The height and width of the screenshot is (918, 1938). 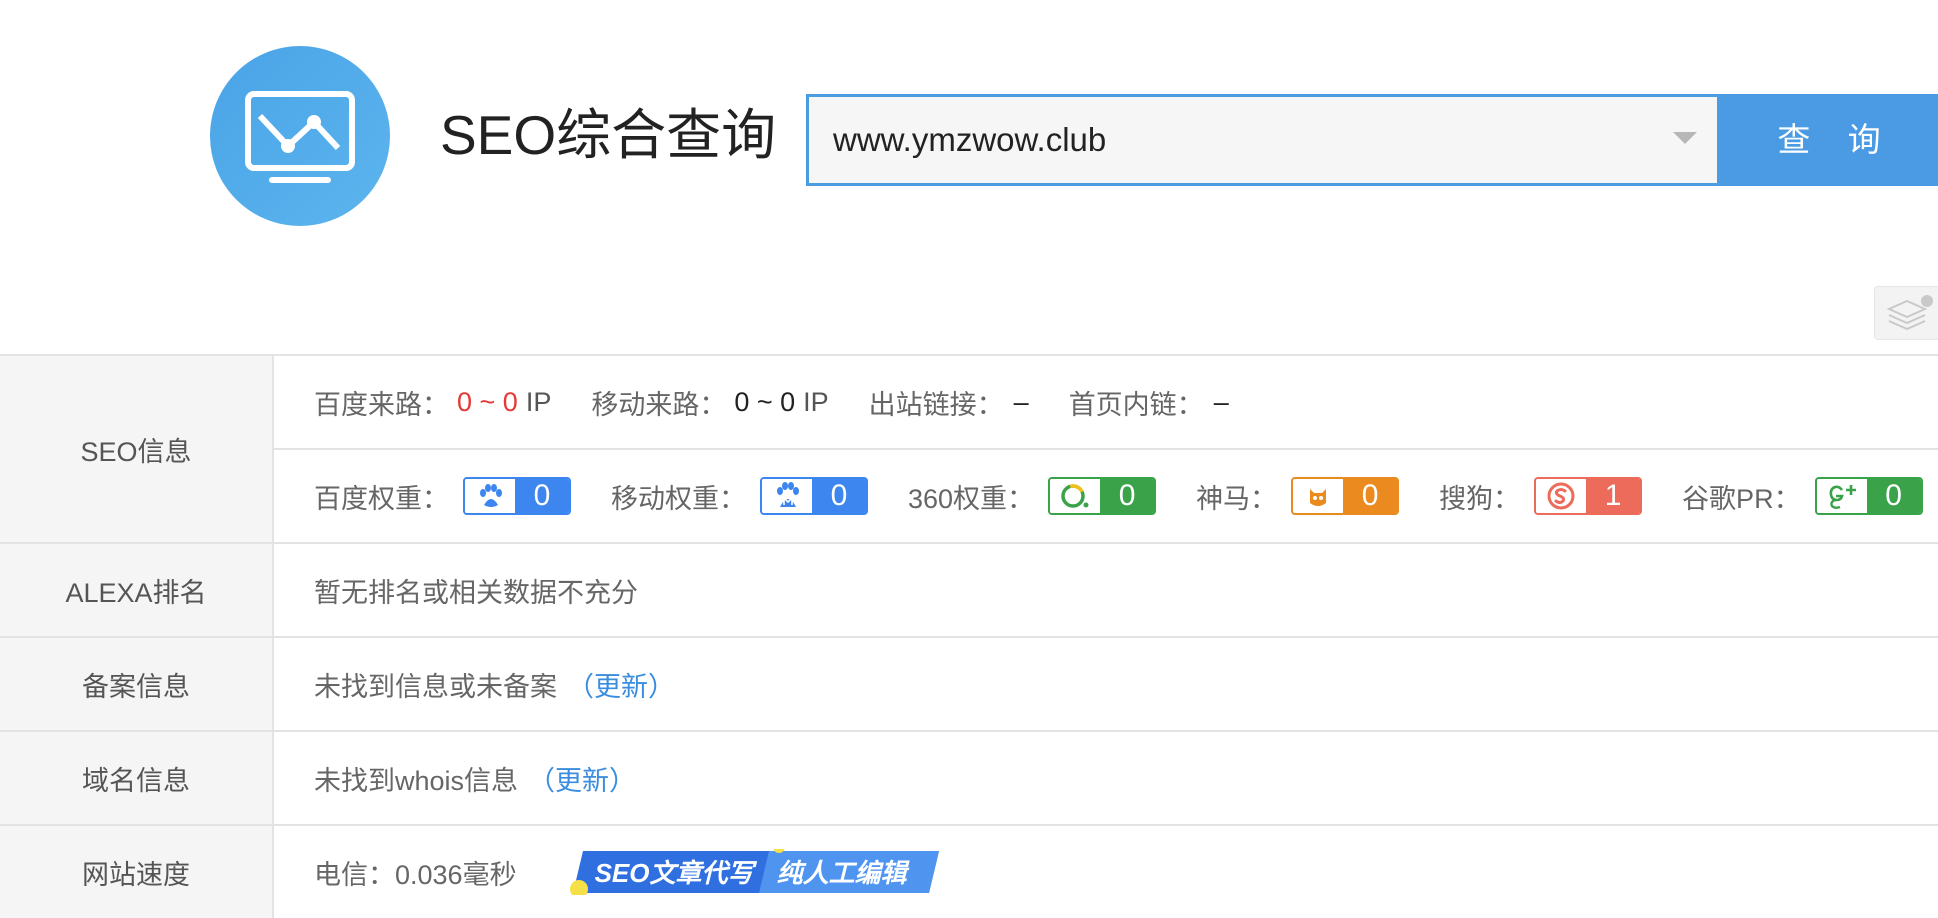 I want to click on site-logo, so click(x=300, y=136).